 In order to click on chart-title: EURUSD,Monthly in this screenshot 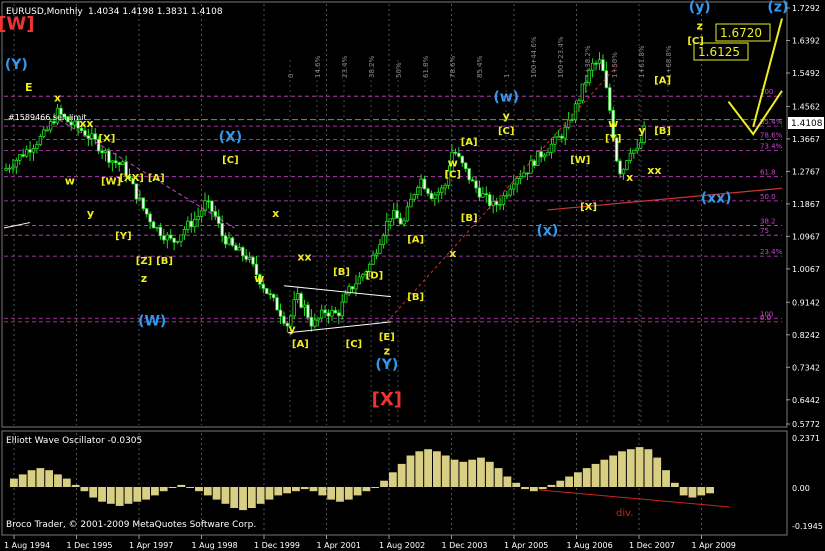, I will do `click(44, 12)`.